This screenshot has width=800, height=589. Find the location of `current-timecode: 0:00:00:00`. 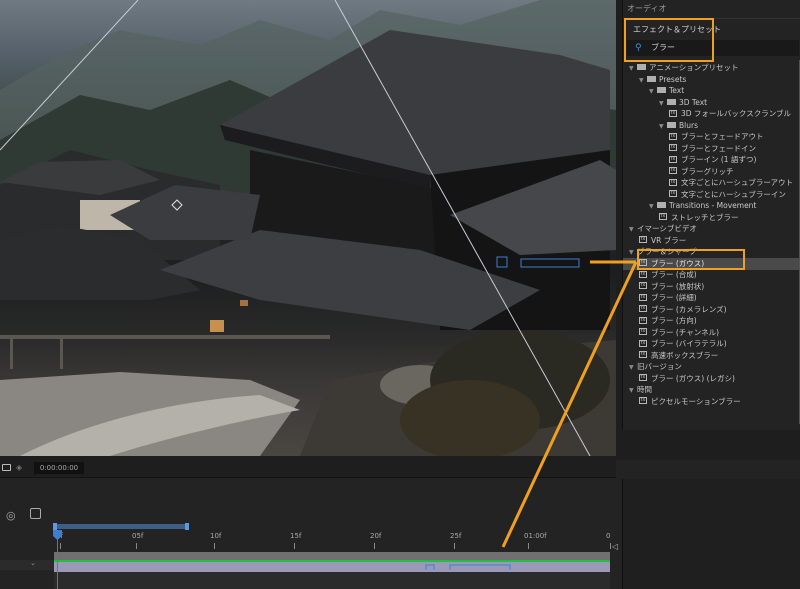

current-timecode: 0:00:00:00 is located at coordinates (59, 468).